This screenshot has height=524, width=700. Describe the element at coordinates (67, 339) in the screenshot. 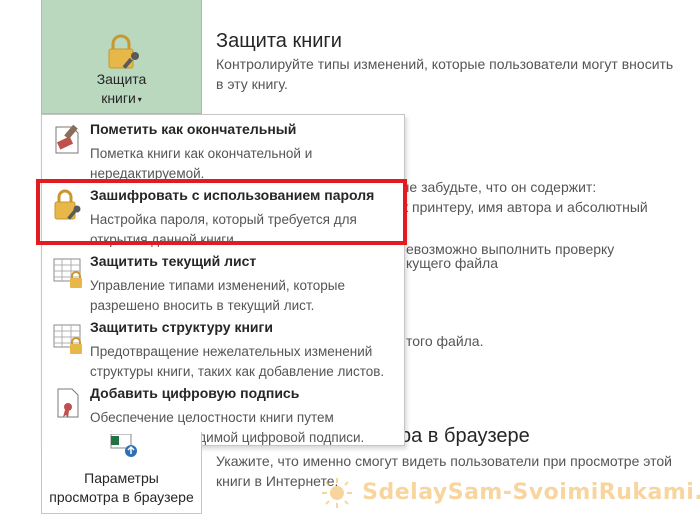

I see `workbook-structure-lock-icon` at that location.